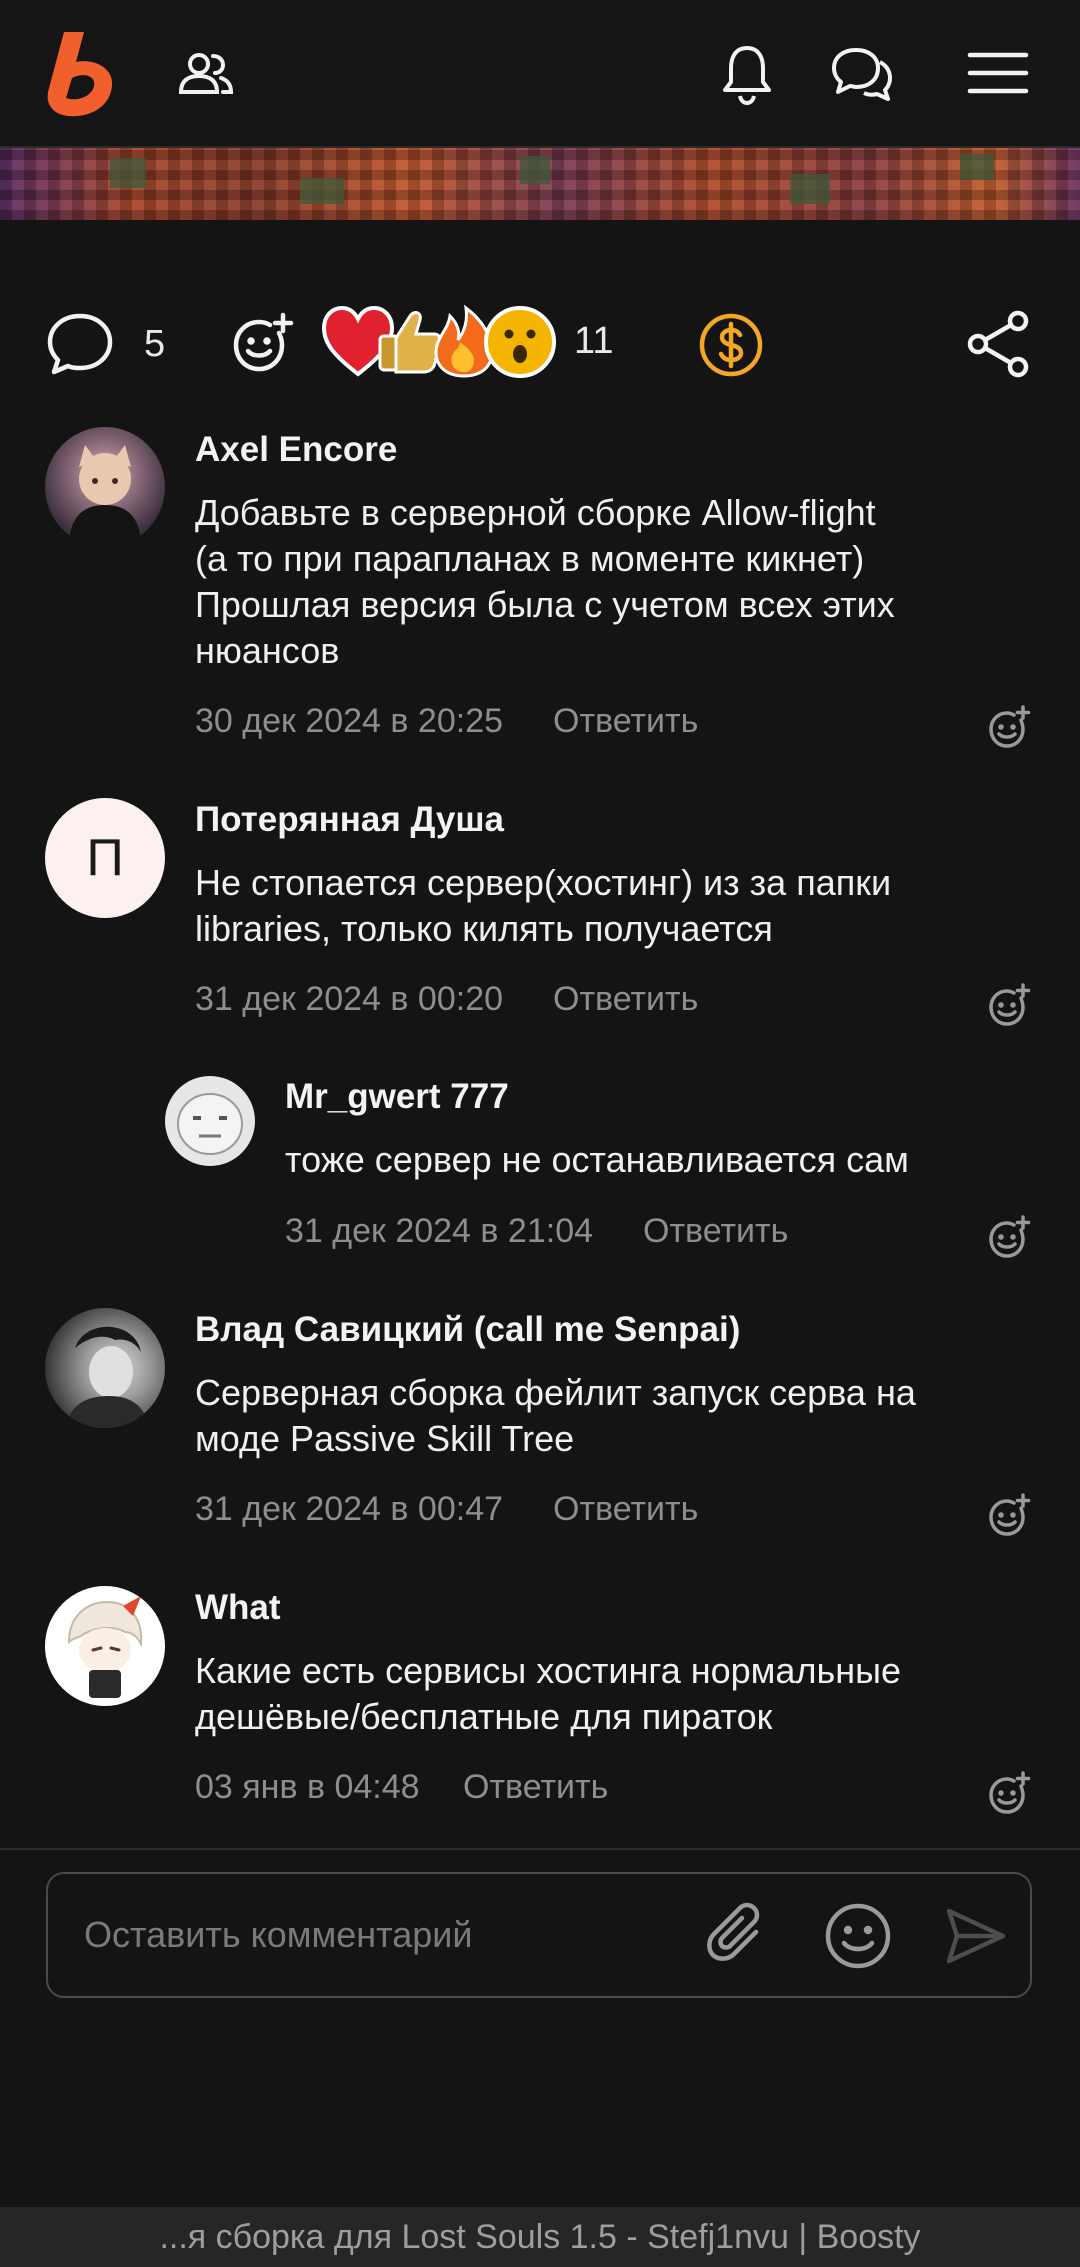  I want to click on comment-input: Оставить комментарий, so click(539, 1935).